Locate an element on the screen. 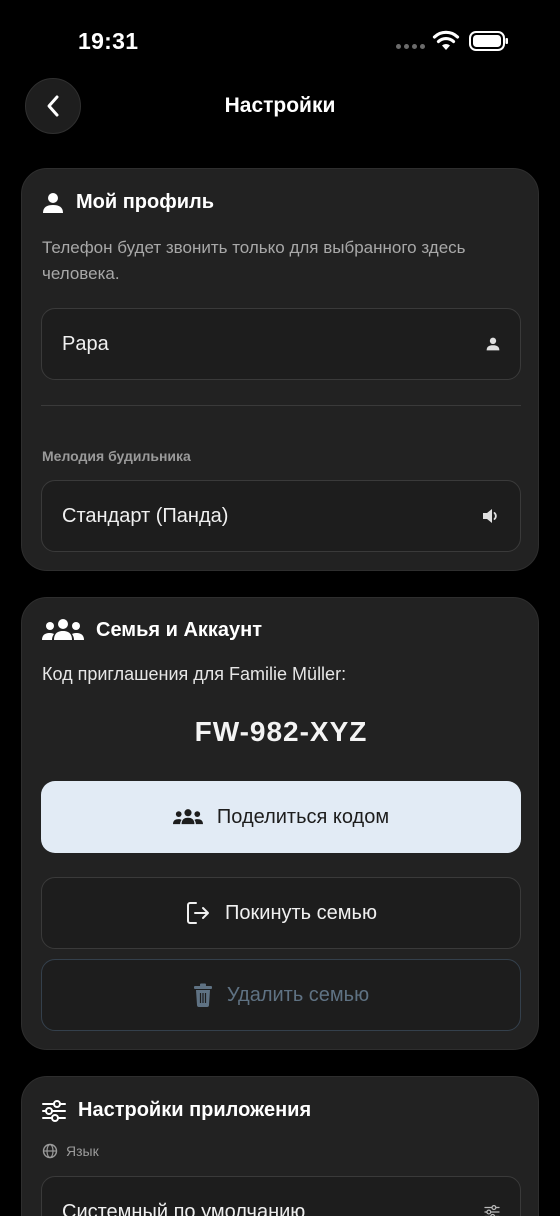 The width and height of the screenshot is (560, 1216). leave-family-button: Покинуть семью is located at coordinates (281, 913).